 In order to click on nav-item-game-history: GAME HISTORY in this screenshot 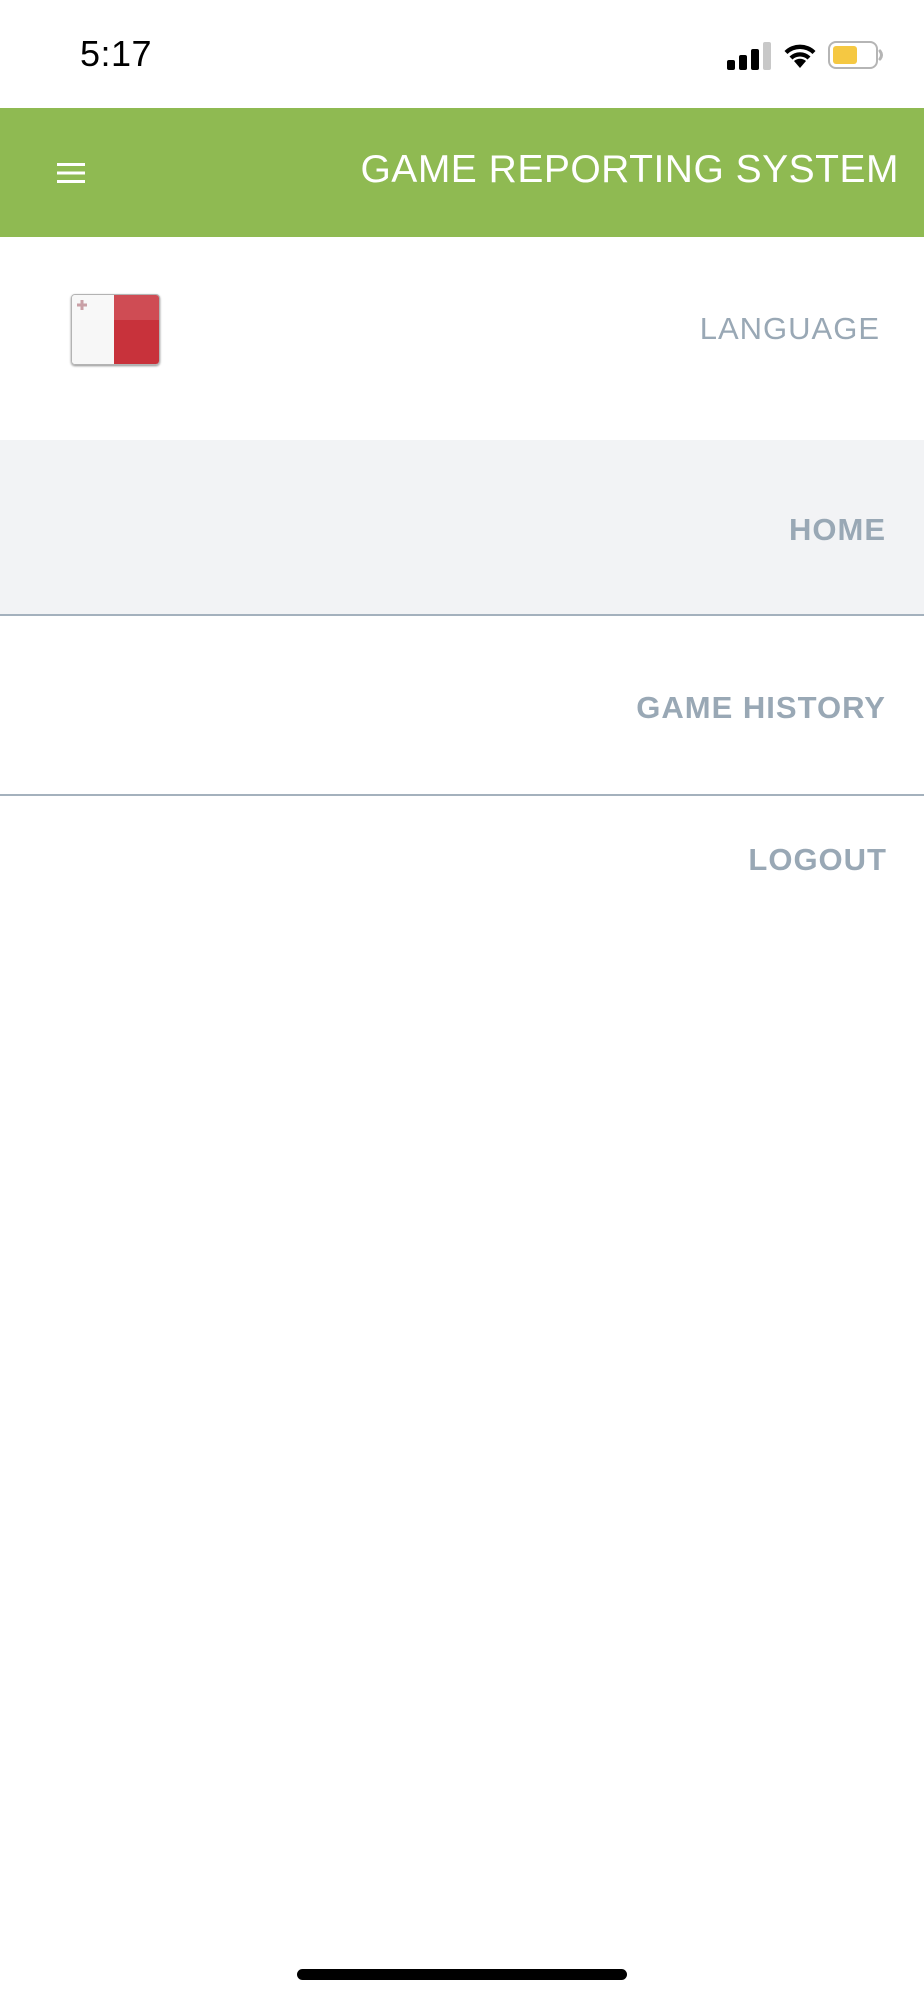, I will do `click(462, 707)`.